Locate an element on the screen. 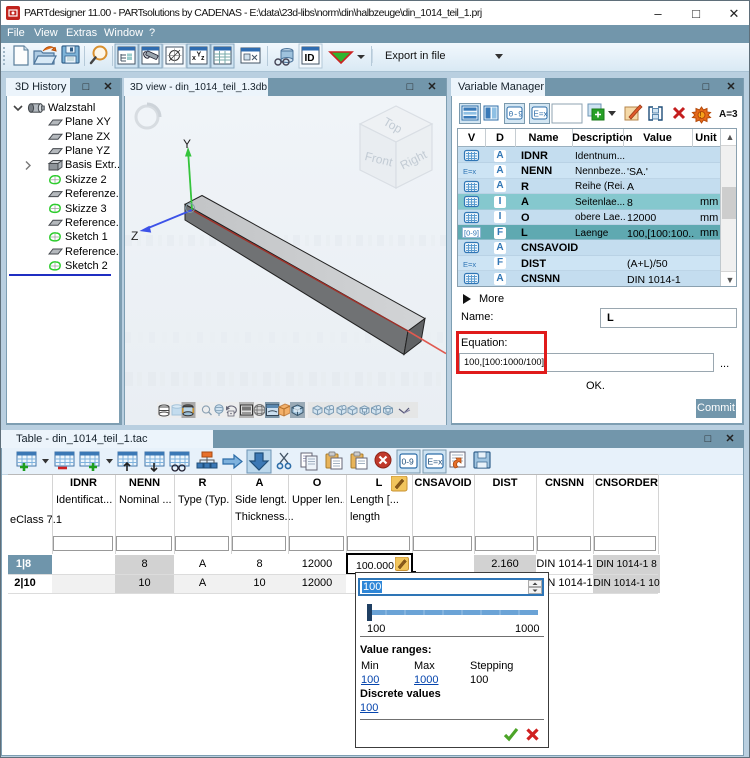 The height and width of the screenshot is (758, 750). svg-text: [0-9] is located at coordinates (471, 233).